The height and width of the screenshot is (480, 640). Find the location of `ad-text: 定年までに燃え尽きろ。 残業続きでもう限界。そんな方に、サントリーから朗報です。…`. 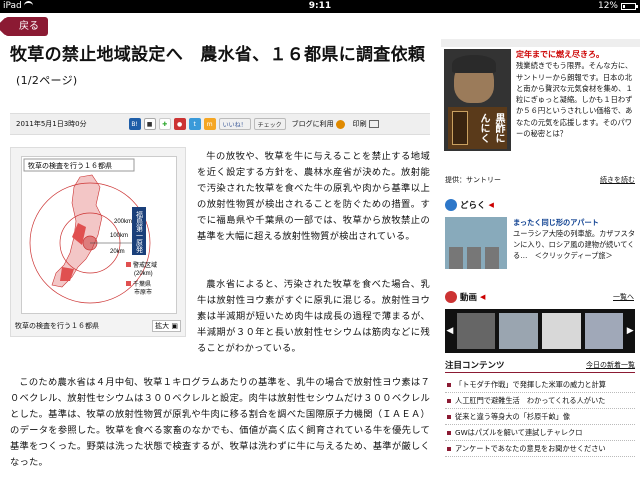

ad-text: 定年までに燃え尽きろ。 残業続きでもう限界。そんな方に、サントリーから朗報です。… is located at coordinates (576, 94).